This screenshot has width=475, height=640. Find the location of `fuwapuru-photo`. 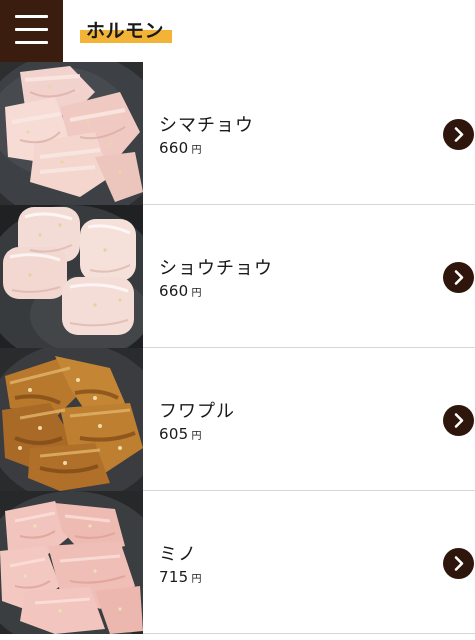

fuwapuru-photo is located at coordinates (71, 419).